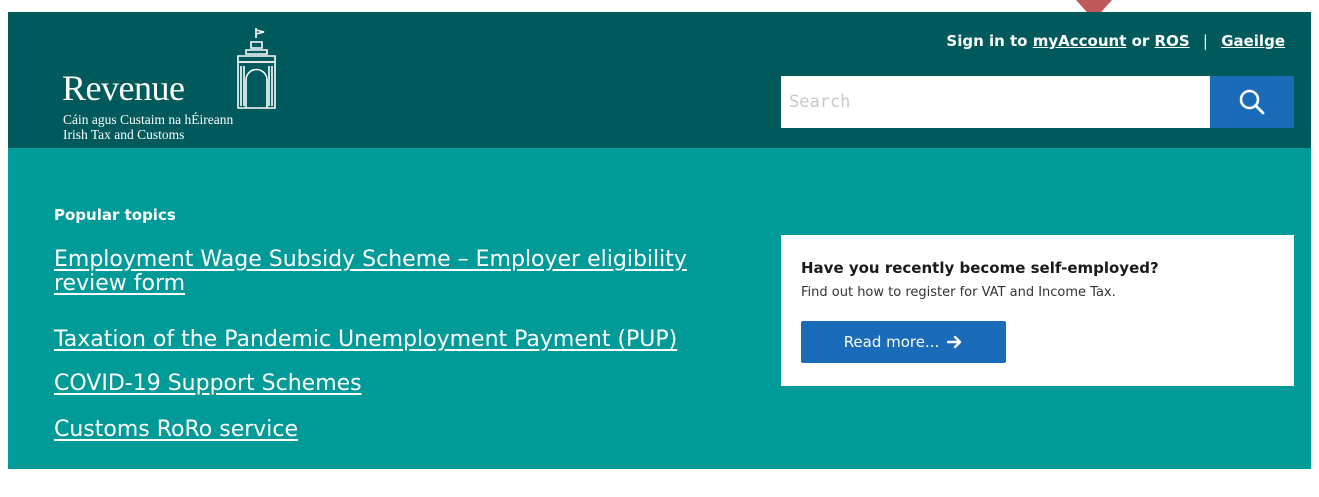  I want to click on card-title: Have you recently become self-employed?, so click(980, 268).